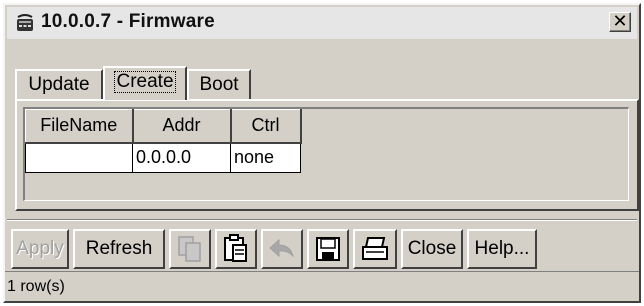 This screenshot has width=644, height=306. I want to click on toolbar-divider, so click(322, 220).